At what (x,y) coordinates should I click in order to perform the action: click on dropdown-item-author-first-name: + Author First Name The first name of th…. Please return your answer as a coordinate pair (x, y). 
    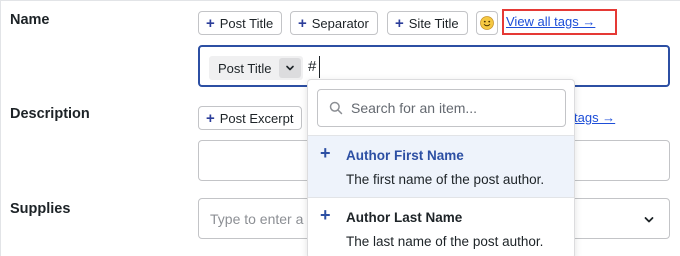
    Looking at the image, I should click on (441, 166).